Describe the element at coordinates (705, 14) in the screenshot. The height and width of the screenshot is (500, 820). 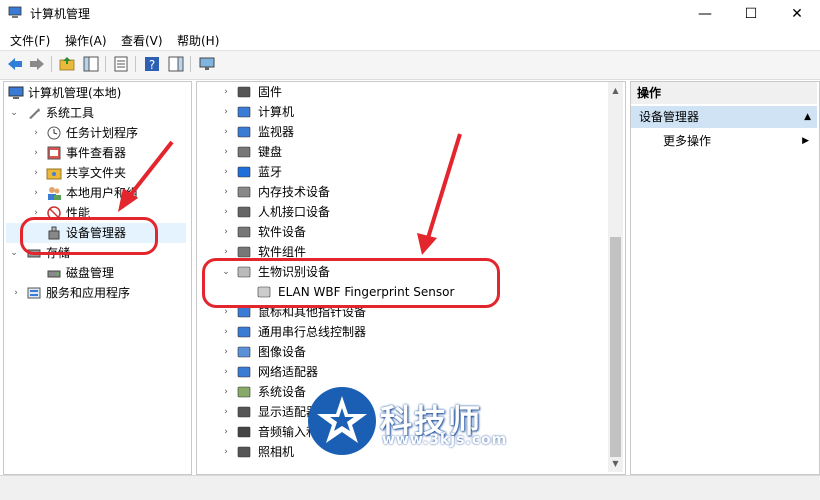
I see `minimize-button: —` at that location.